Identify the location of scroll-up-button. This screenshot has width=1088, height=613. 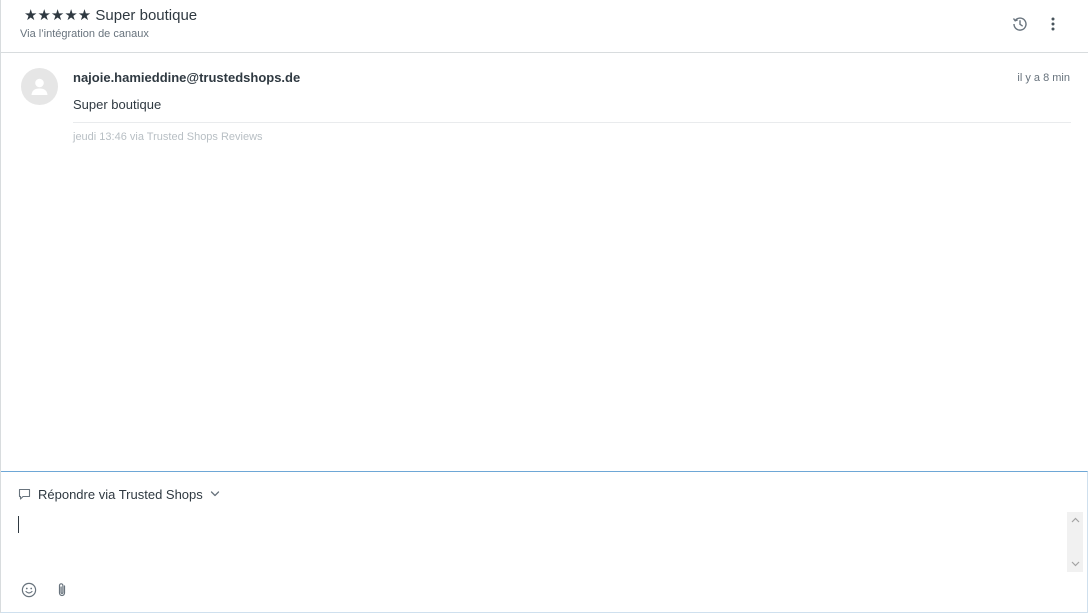
(1075, 520).